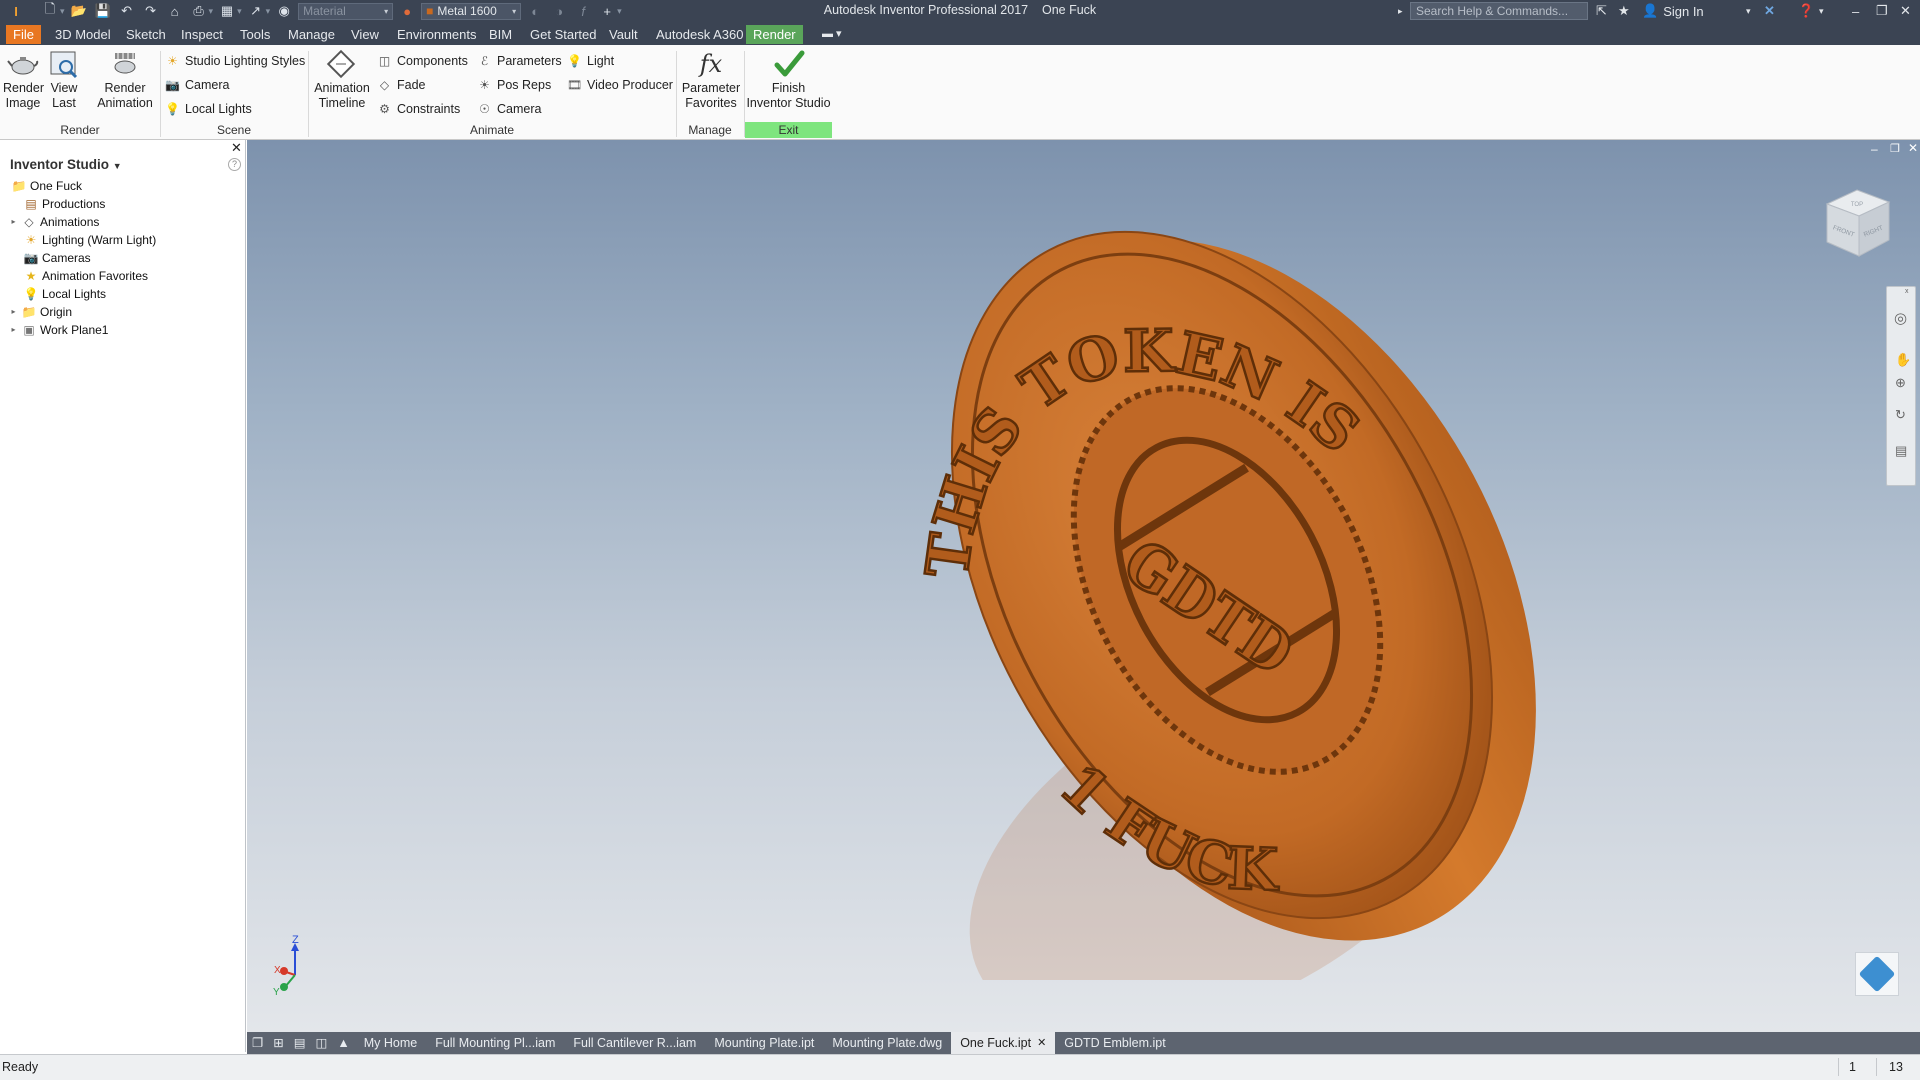 This screenshot has height=1080, width=1920. What do you see at coordinates (623, 34) in the screenshot?
I see `tab-vault: Vault` at bounding box center [623, 34].